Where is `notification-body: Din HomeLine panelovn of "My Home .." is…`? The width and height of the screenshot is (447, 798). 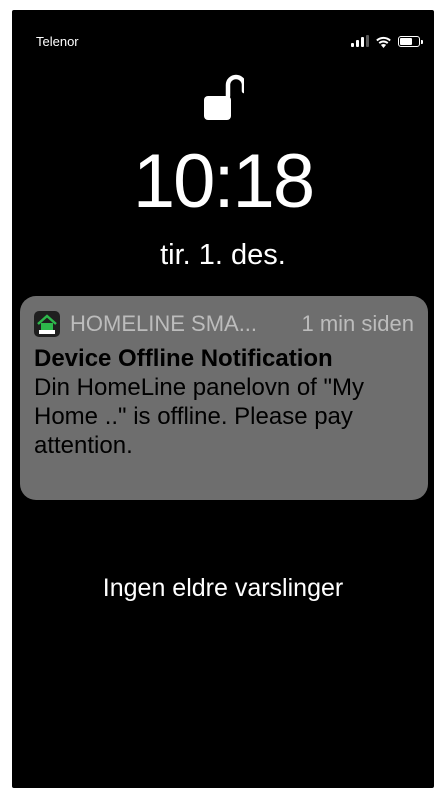
notification-body: Din HomeLine panelovn of "My Home .." is… is located at coordinates (199, 416).